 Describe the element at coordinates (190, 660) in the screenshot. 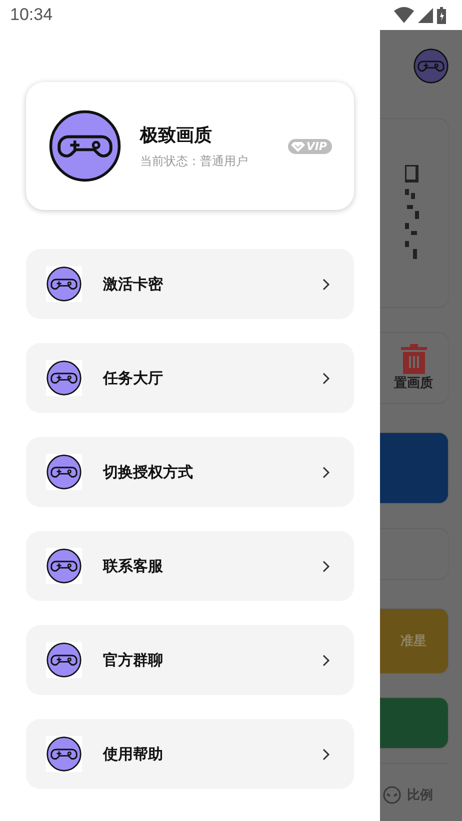

I see `menu-item: 官方群聊` at that location.